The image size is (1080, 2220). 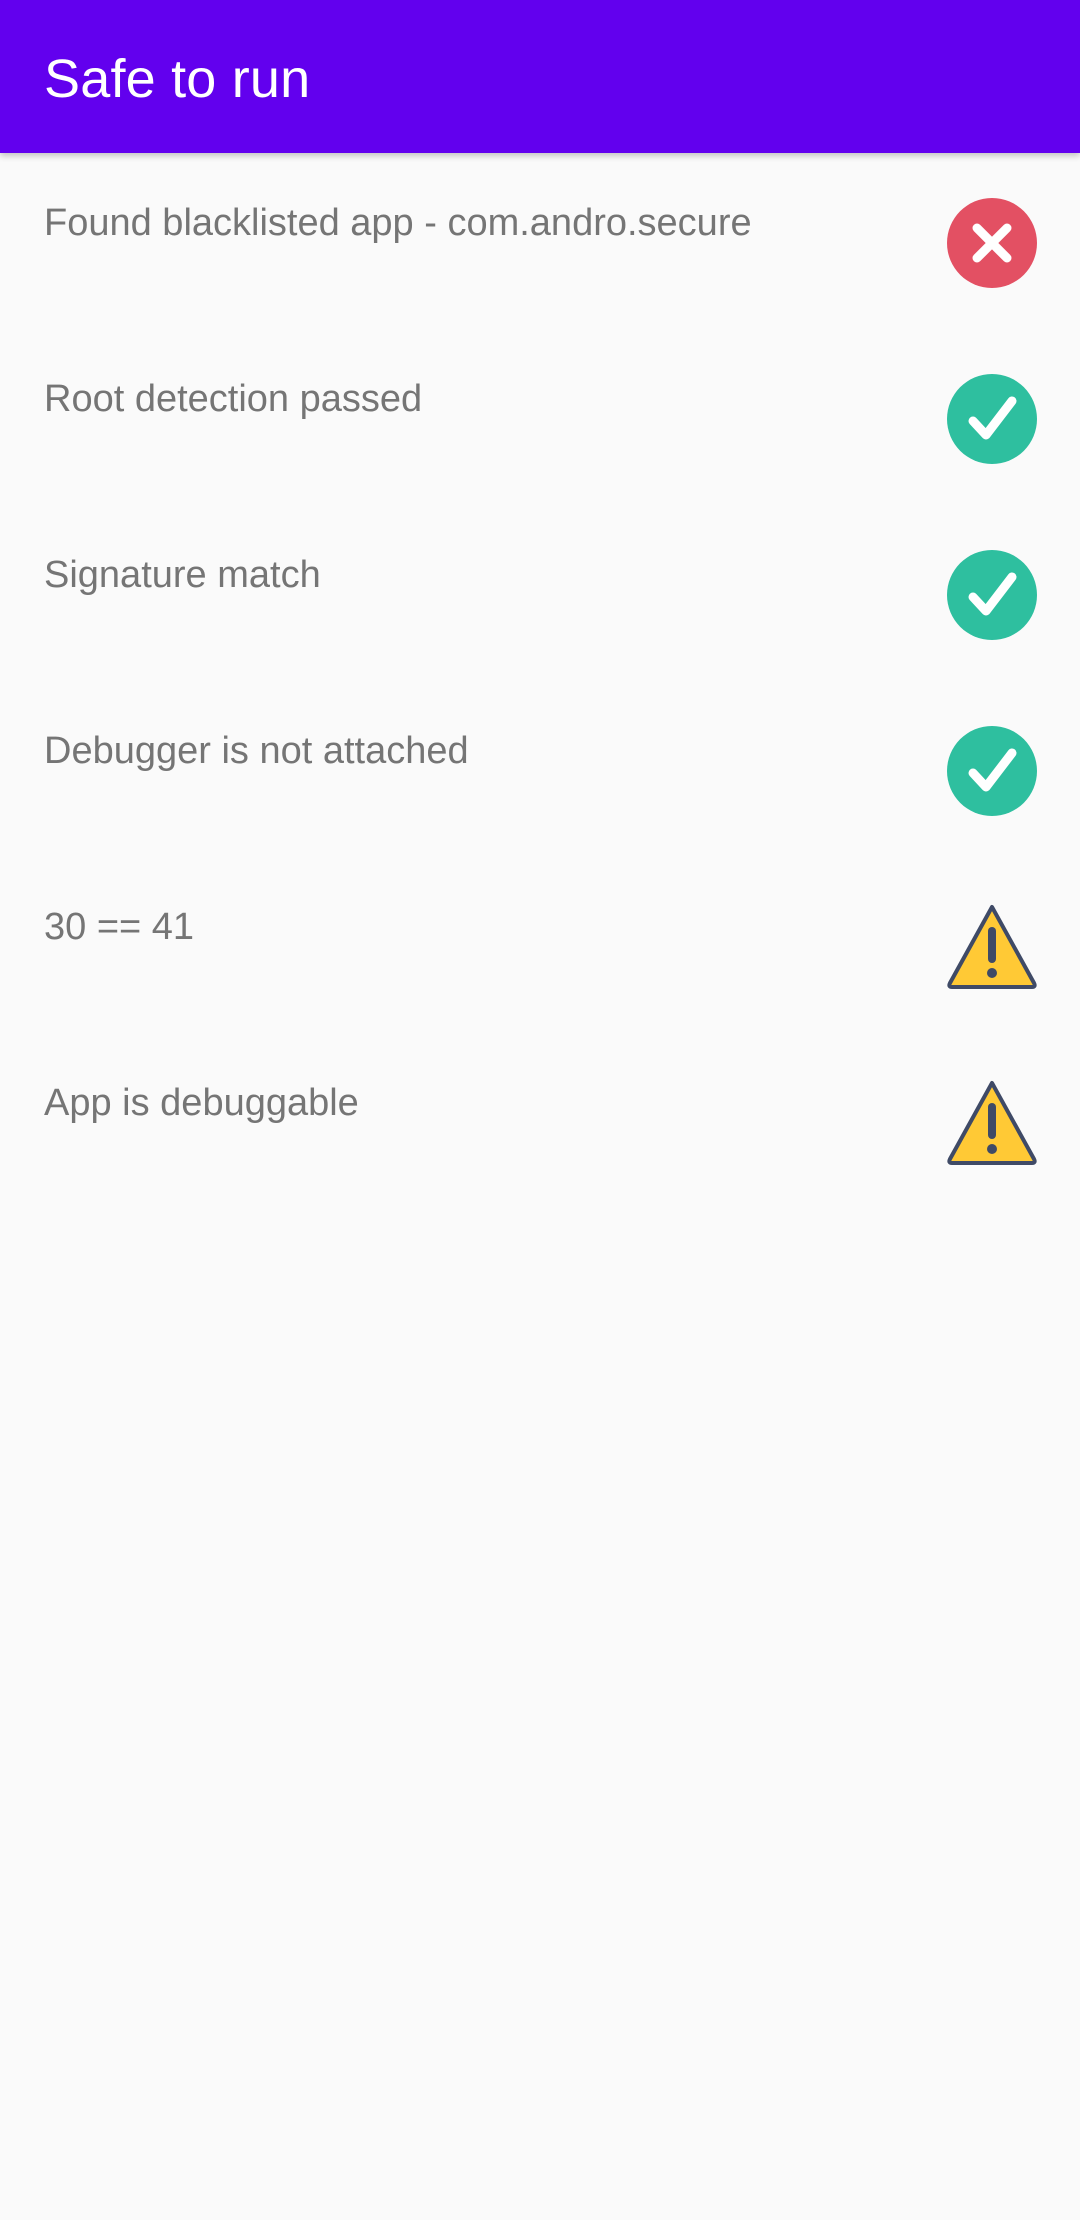 What do you see at coordinates (119, 927) in the screenshot?
I see `check-label: 30 == 41` at bounding box center [119, 927].